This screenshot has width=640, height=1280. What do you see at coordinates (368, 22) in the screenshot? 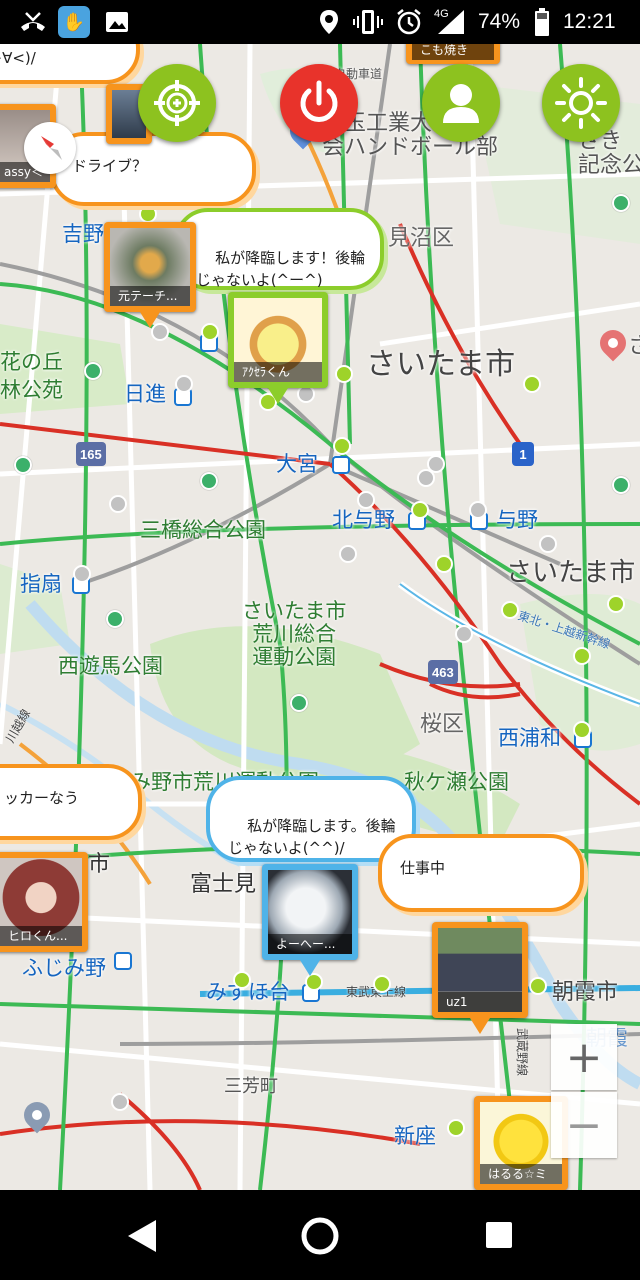
I see `vibrate-icon` at bounding box center [368, 22].